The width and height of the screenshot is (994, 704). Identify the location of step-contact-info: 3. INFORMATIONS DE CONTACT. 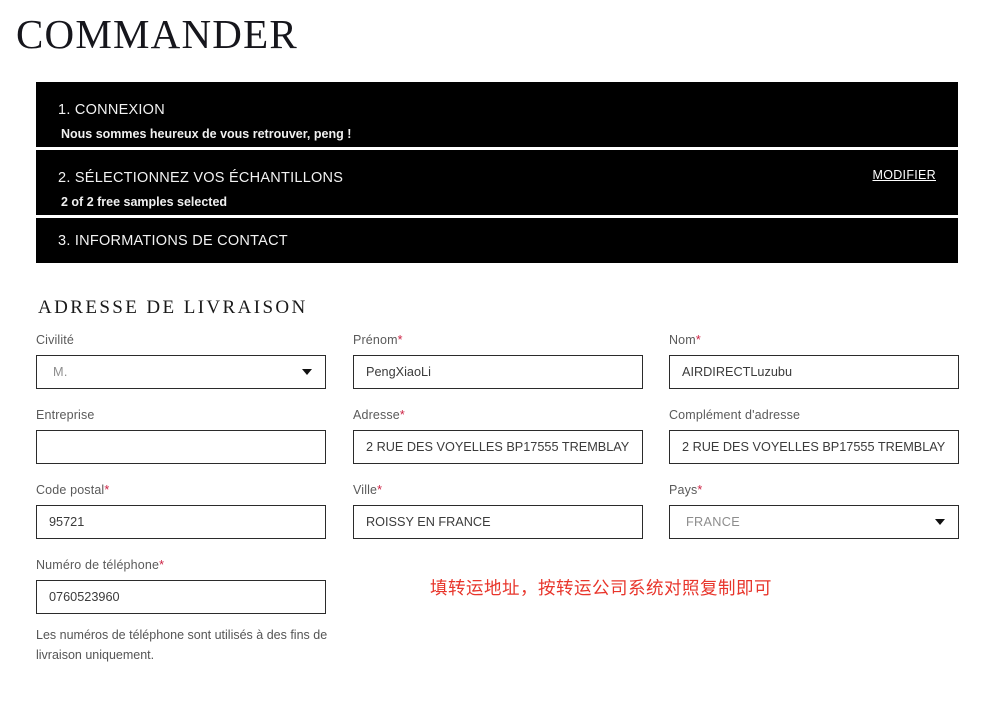
(497, 240).